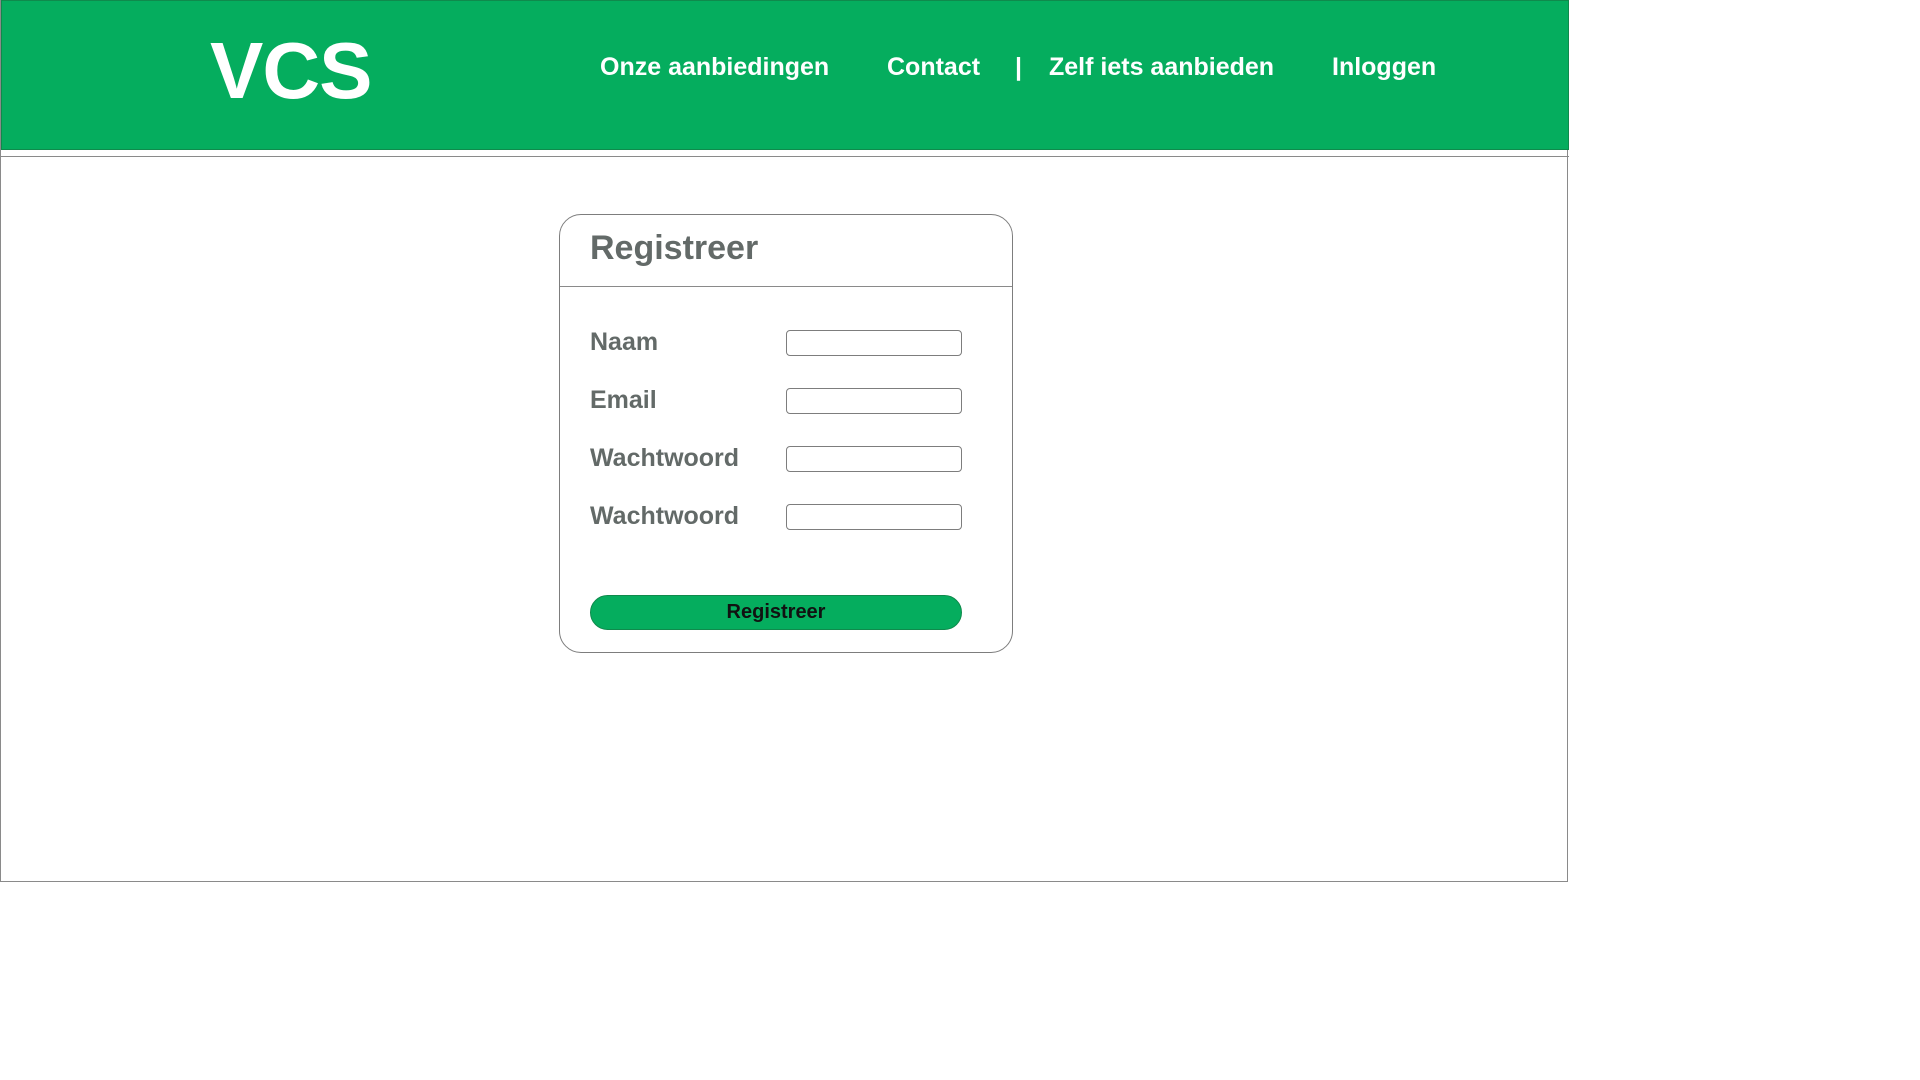 This screenshot has height=1080, width=1920. What do you see at coordinates (776, 612) in the screenshot?
I see `register-button: Registreer` at bounding box center [776, 612].